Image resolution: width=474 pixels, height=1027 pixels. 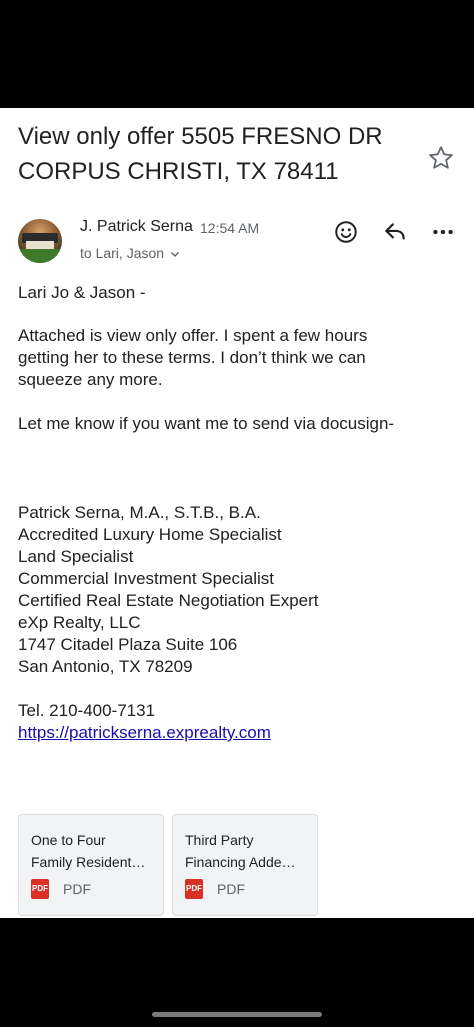 What do you see at coordinates (79, 622) in the screenshot?
I see `signature-line: eXp Realty, LLC` at bounding box center [79, 622].